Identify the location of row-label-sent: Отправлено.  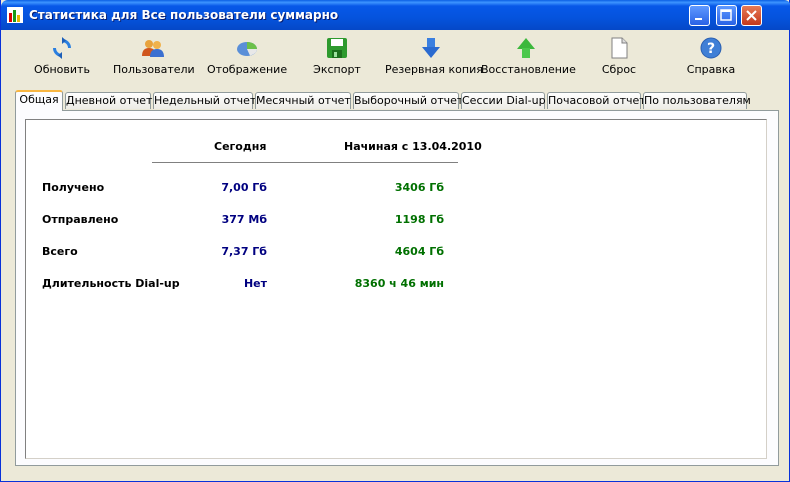
(80, 219).